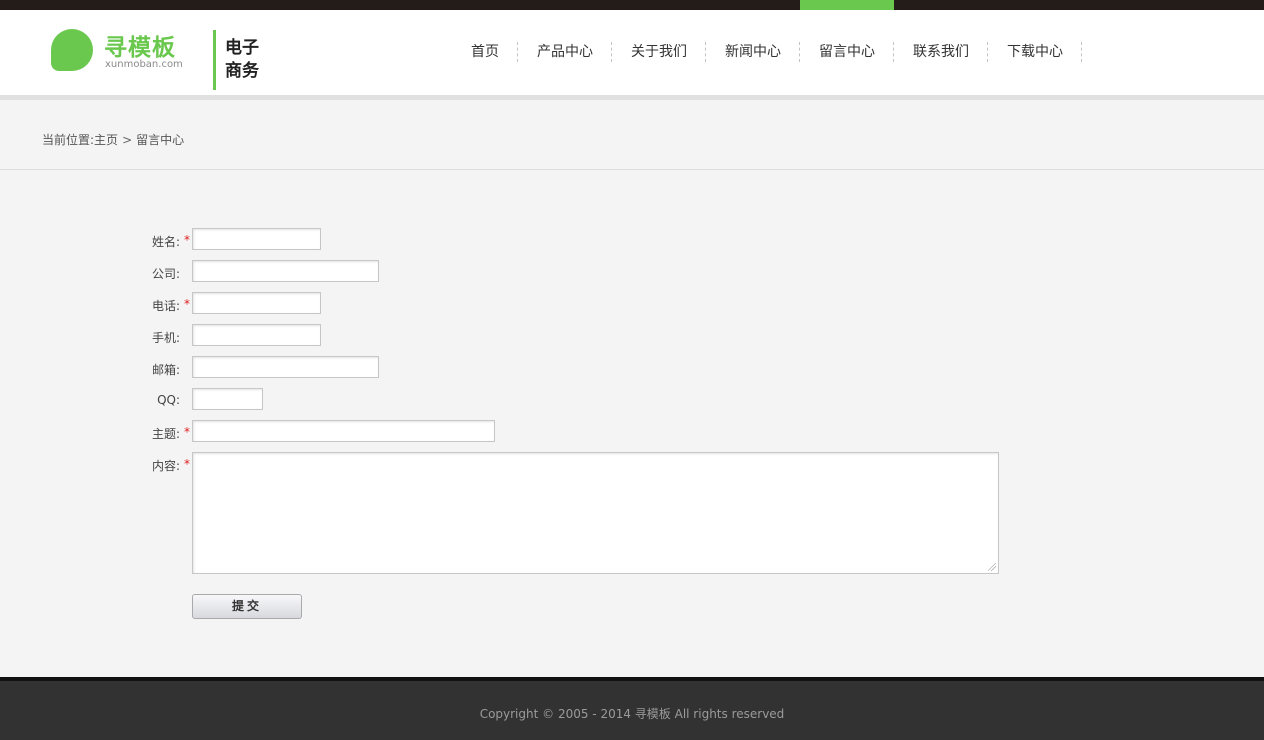 The width and height of the screenshot is (1264, 740). I want to click on breadcrumb: 当前位置:主页 > 留言中心, so click(113, 139).